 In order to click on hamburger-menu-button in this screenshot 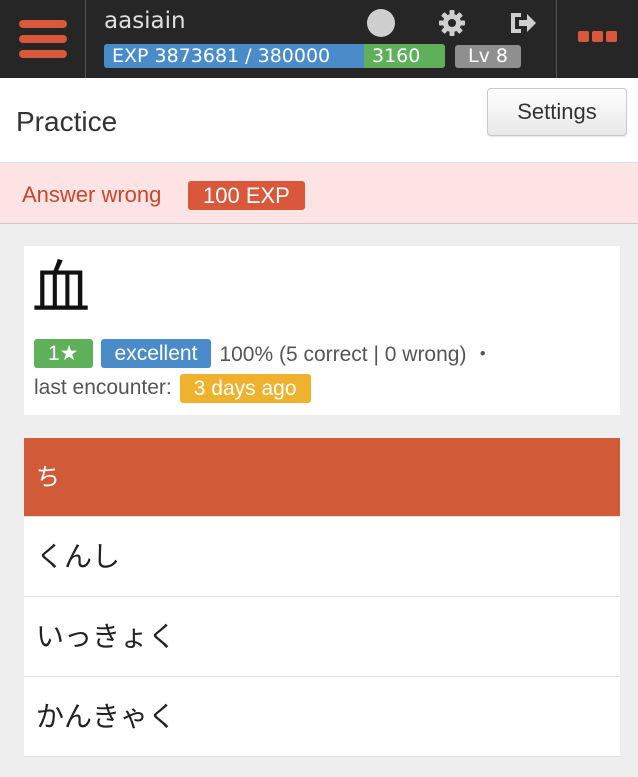, I will do `click(43, 39)`.